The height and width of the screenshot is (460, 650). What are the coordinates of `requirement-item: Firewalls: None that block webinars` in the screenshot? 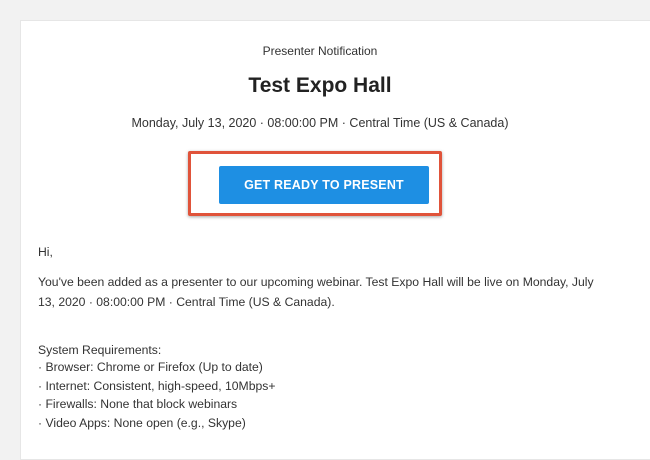 It's located at (156, 404).